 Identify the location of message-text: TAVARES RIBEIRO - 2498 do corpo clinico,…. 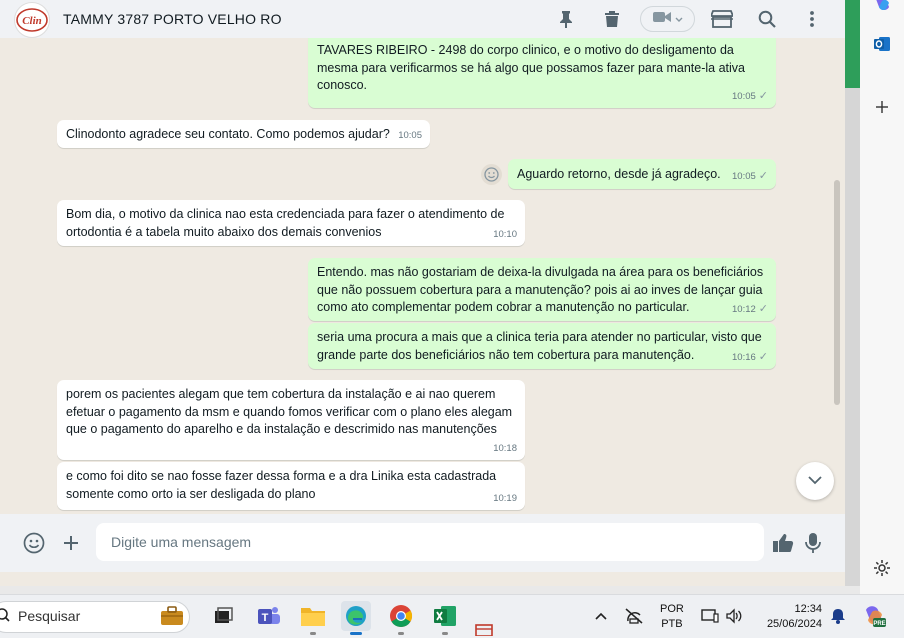
(531, 67).